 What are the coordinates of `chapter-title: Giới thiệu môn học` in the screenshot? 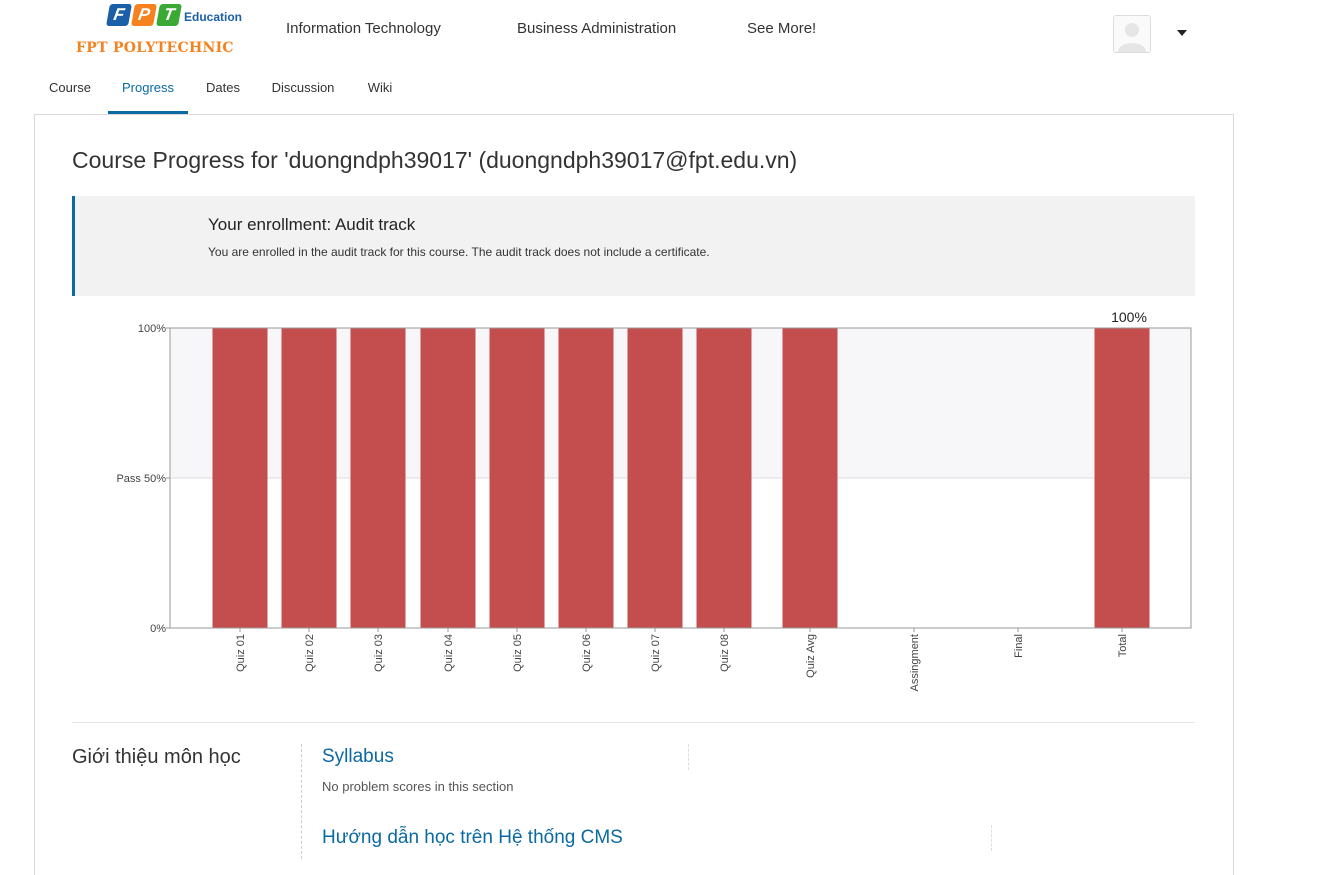 It's located at (156, 757).